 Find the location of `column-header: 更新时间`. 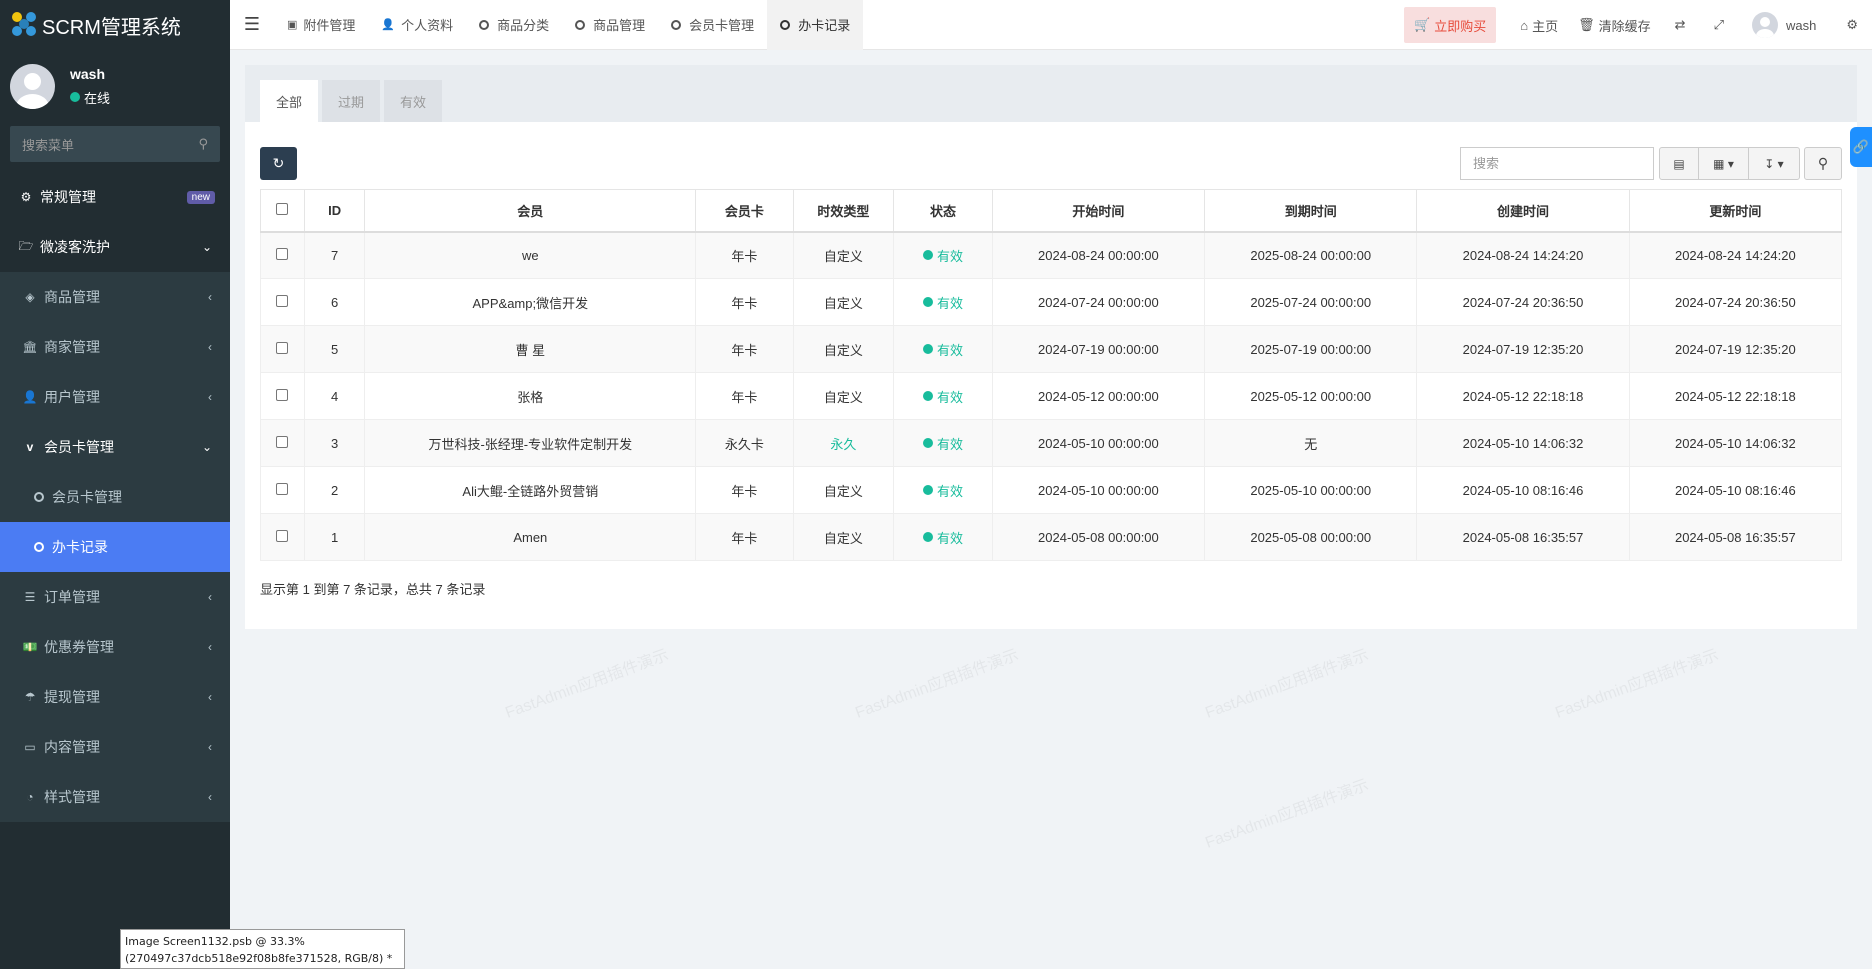

column-header: 更新时间 is located at coordinates (1735, 211).